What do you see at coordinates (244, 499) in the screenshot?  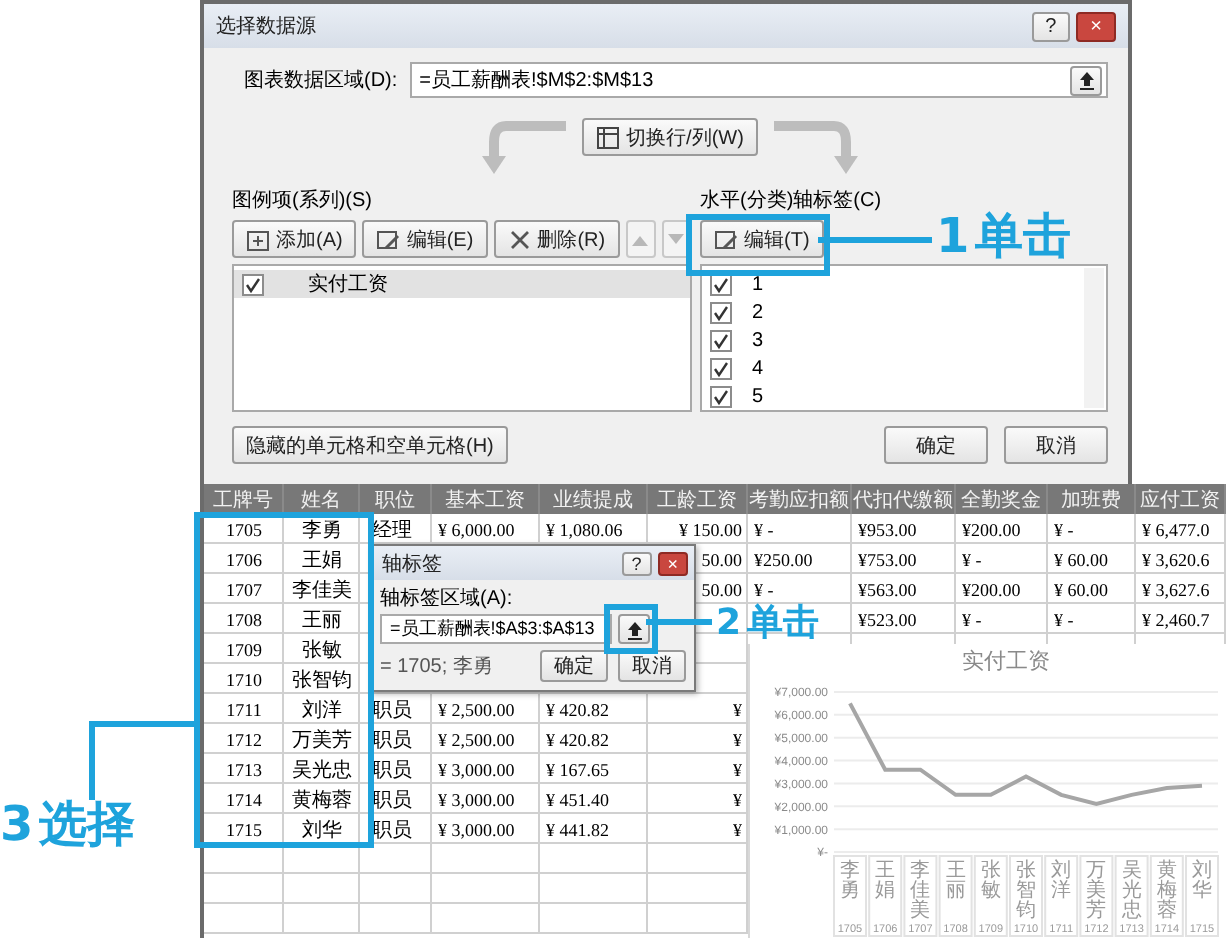 I see `column-header: 工牌号` at bounding box center [244, 499].